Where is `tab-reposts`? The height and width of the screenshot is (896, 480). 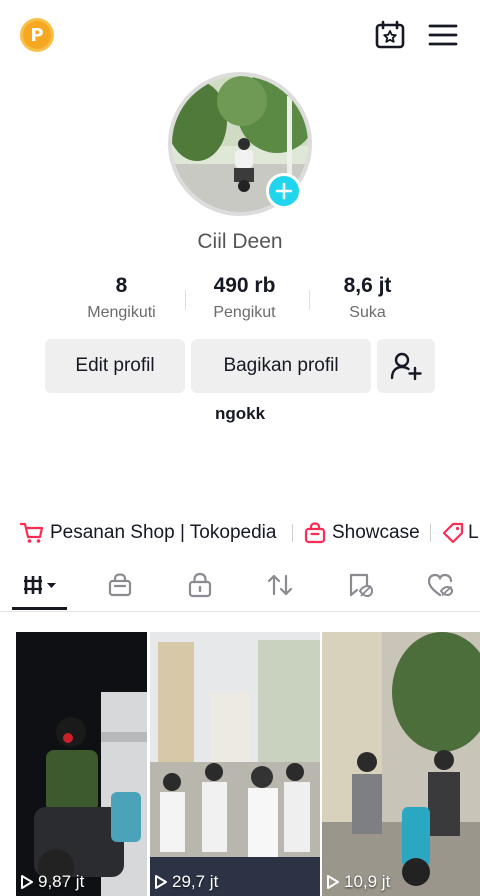
tab-reposts is located at coordinates (280, 585).